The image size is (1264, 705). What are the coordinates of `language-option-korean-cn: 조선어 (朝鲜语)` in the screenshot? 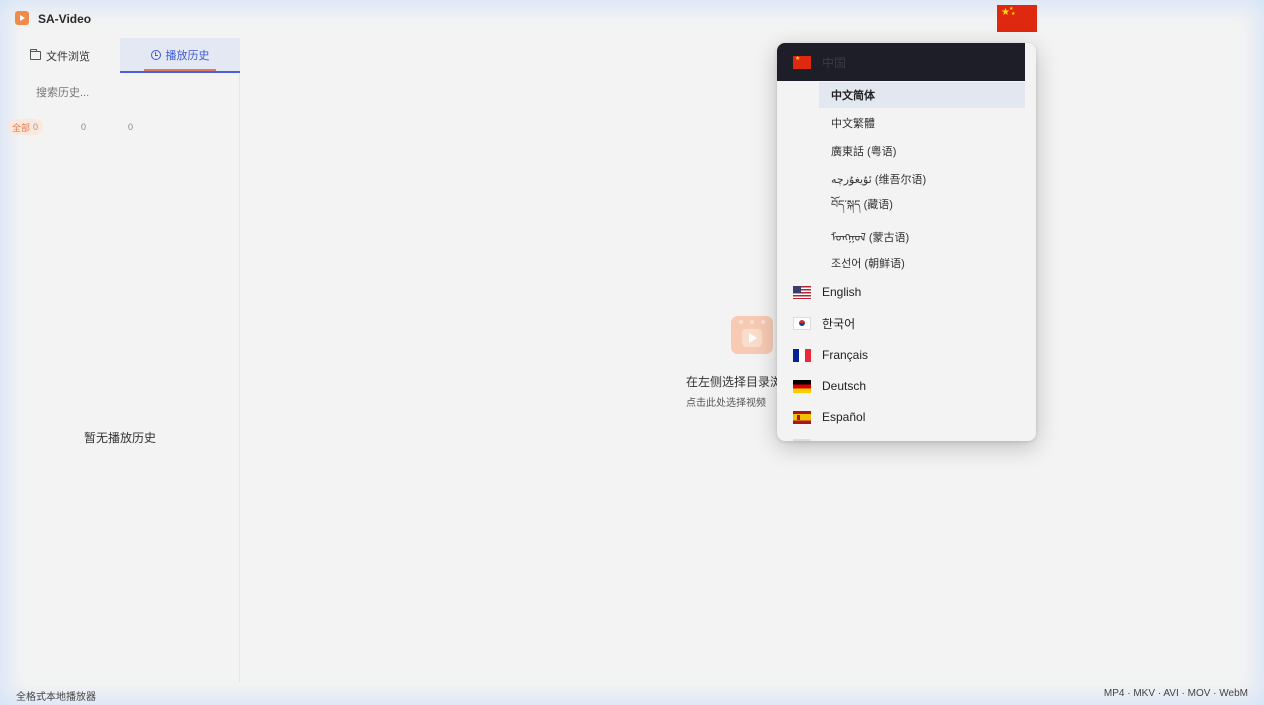 It's located at (922, 263).